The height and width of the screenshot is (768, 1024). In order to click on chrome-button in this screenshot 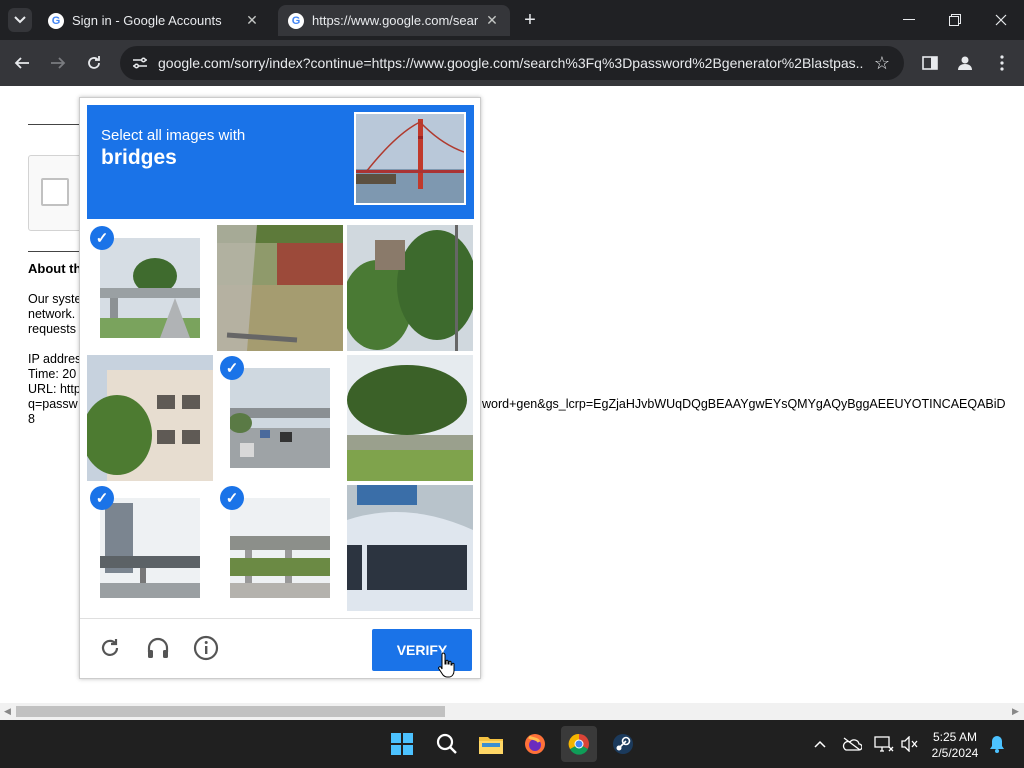, I will do `click(579, 744)`.